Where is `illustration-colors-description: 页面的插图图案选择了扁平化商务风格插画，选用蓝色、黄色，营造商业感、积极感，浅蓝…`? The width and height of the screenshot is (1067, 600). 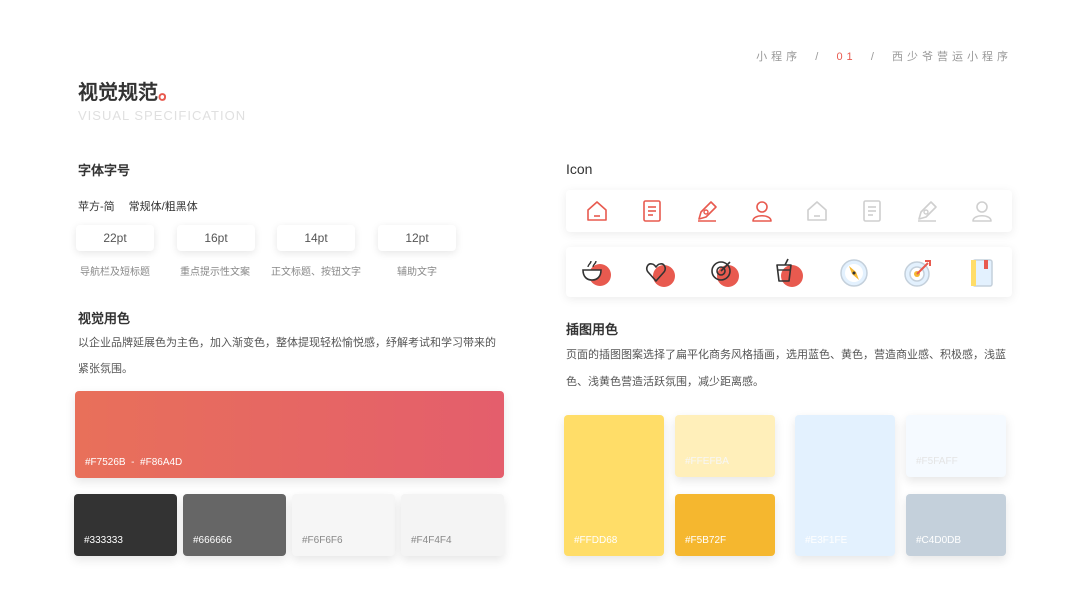 illustration-colors-description: 页面的插图图案选择了扁平化商务风格插画，选用蓝色、黄色，营造商业感、积极感，浅蓝… is located at coordinates (796, 369).